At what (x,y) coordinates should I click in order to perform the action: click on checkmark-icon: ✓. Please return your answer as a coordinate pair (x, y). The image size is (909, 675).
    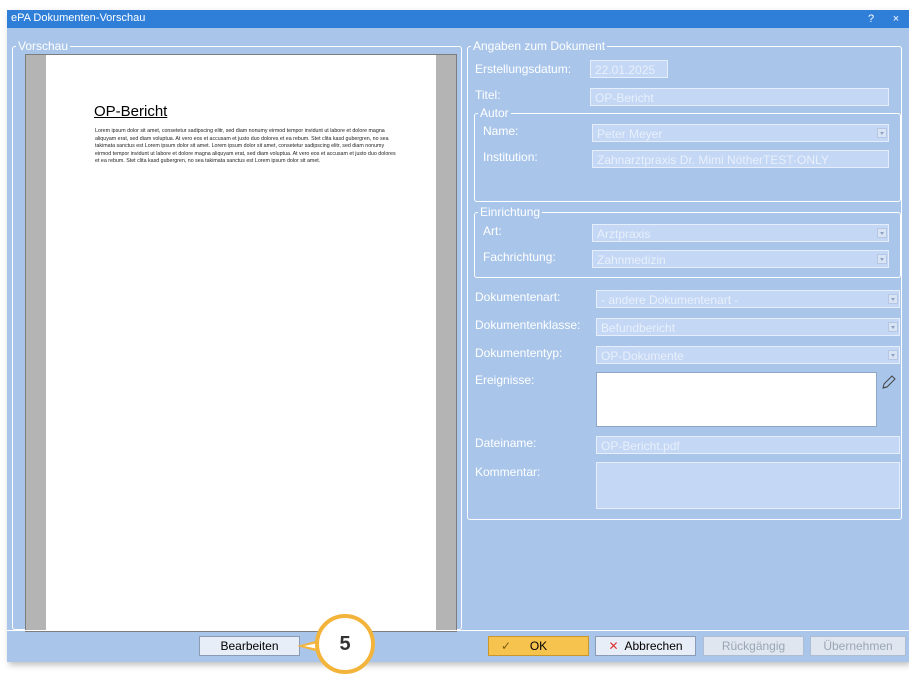
    Looking at the image, I should click on (506, 646).